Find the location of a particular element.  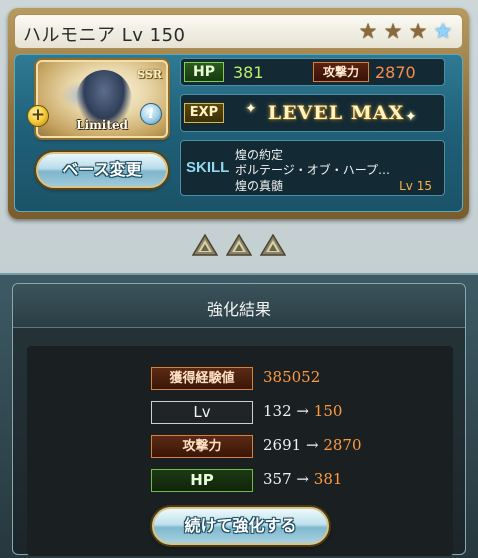

character-portrait: SSR Limited is located at coordinates (102, 99).